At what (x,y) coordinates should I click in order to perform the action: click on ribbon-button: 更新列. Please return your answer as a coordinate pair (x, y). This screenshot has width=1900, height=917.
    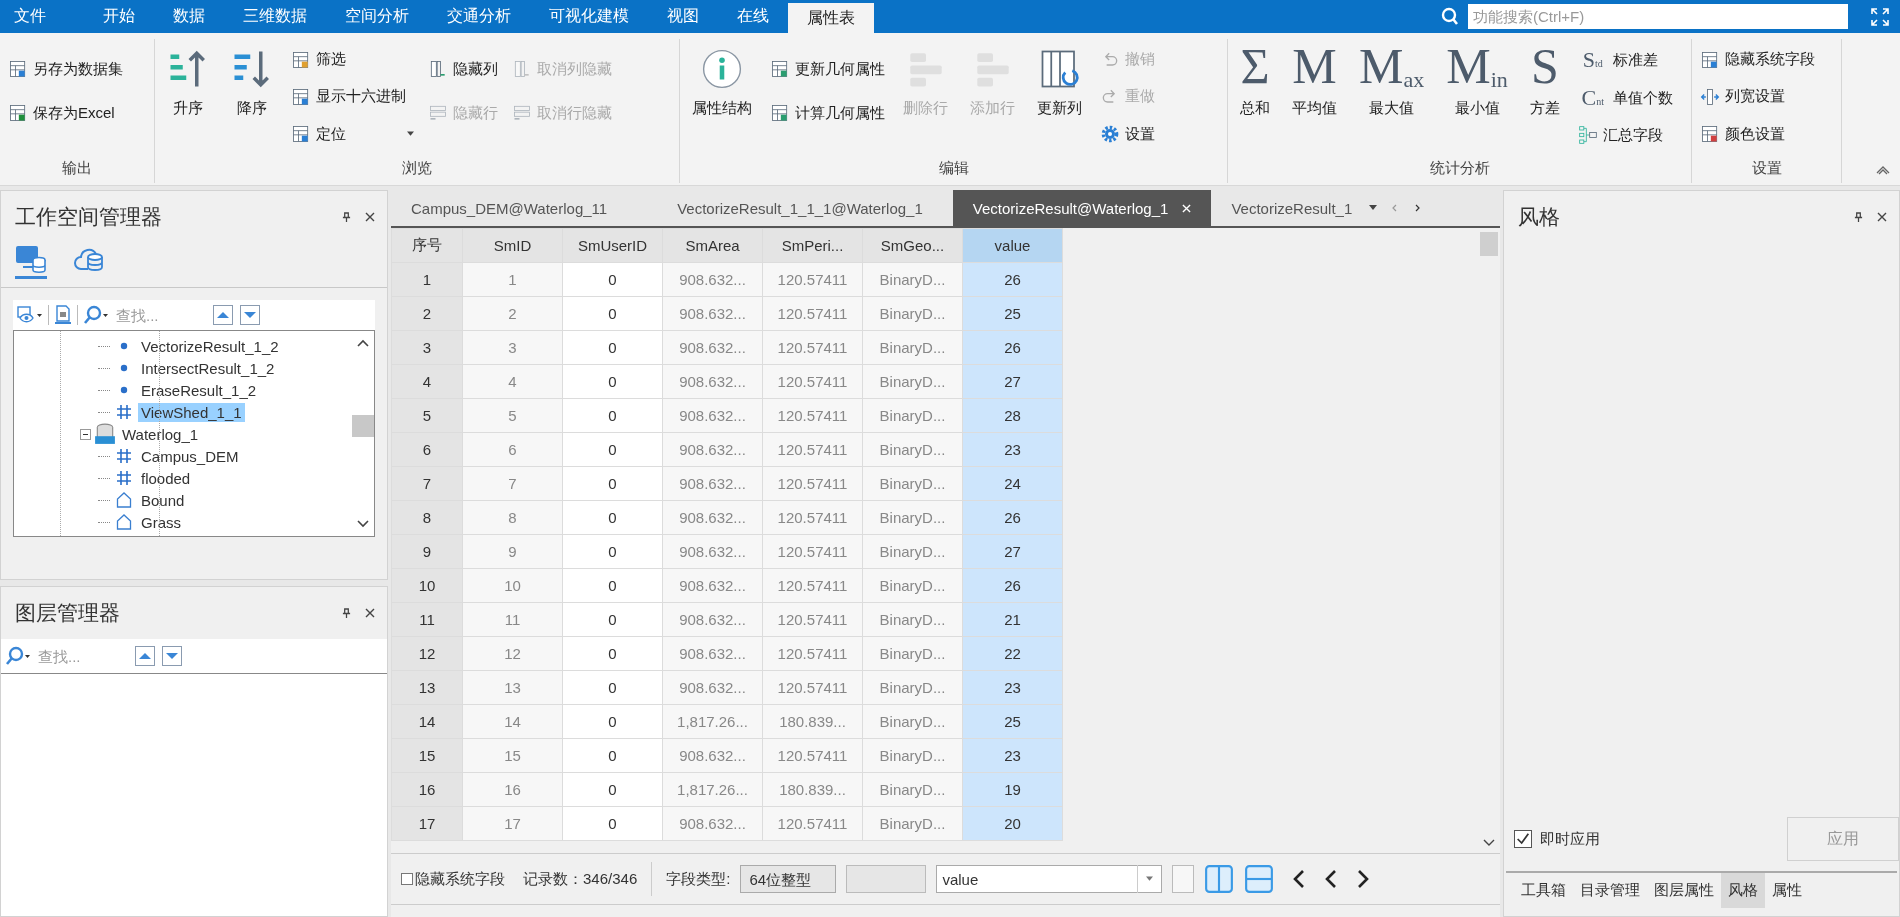
    Looking at the image, I should click on (1059, 79).